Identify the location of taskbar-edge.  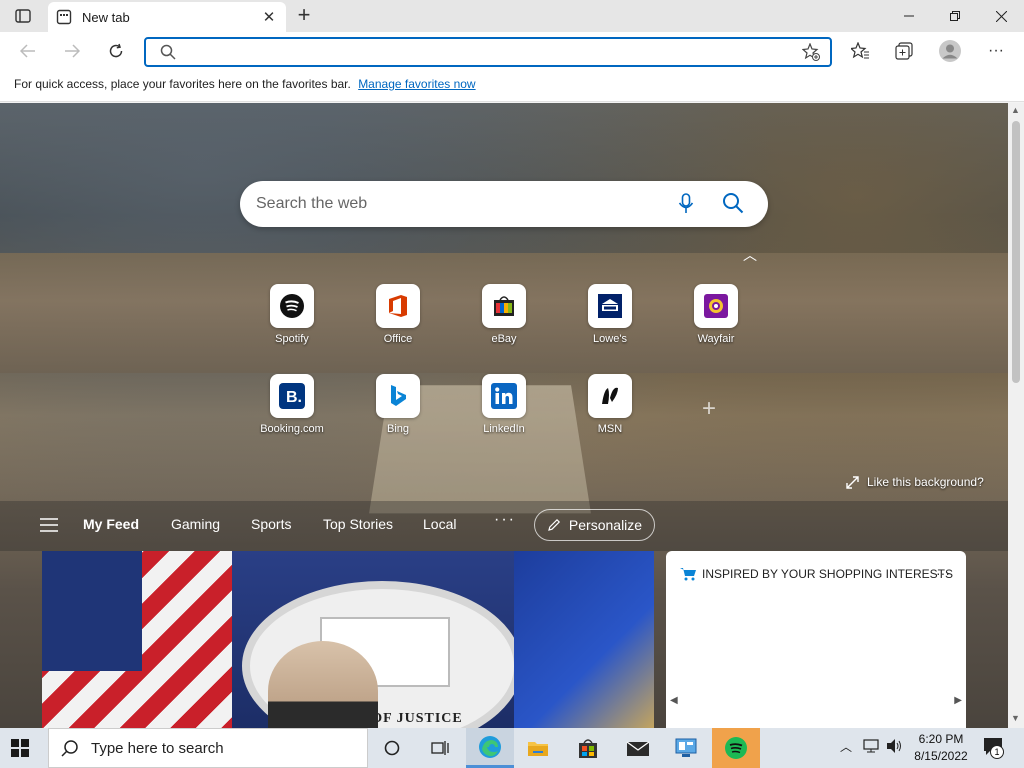
(490, 748).